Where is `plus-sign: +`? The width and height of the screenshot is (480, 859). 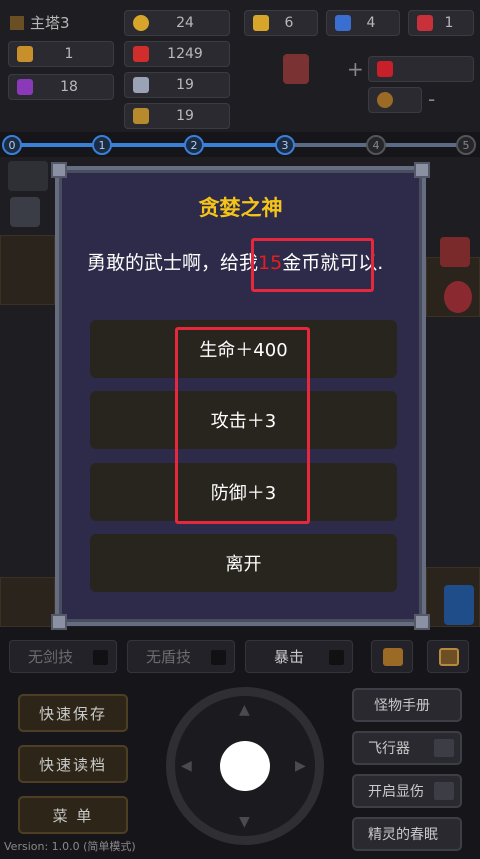 plus-sign: + is located at coordinates (355, 69).